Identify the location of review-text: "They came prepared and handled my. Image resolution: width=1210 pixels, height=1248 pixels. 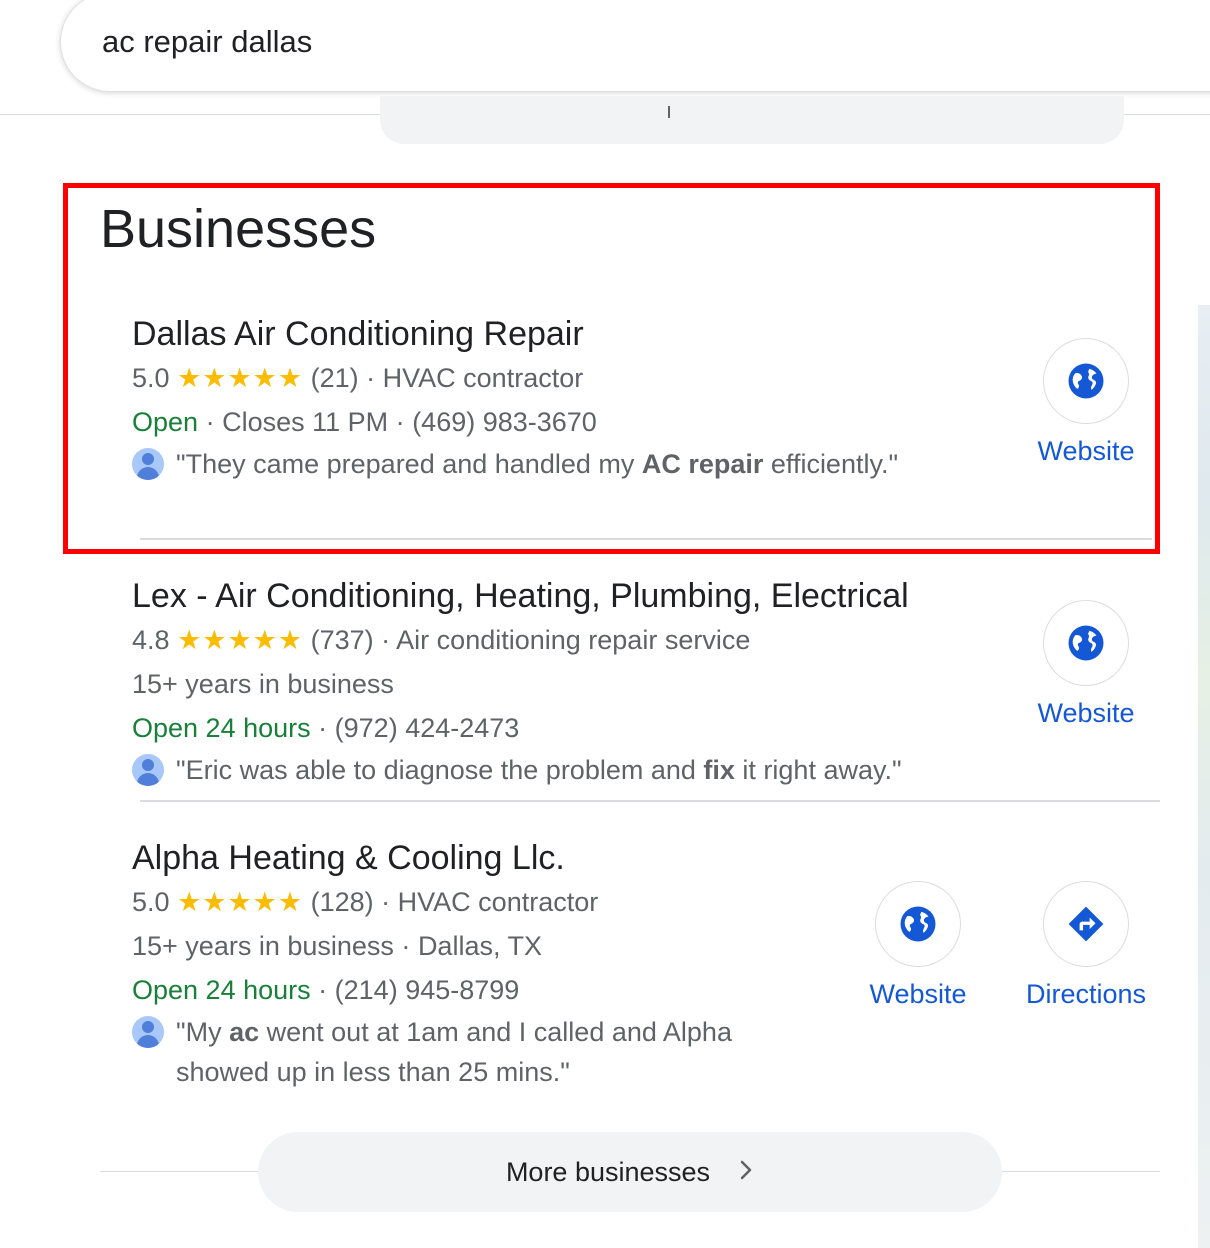
(409, 464).